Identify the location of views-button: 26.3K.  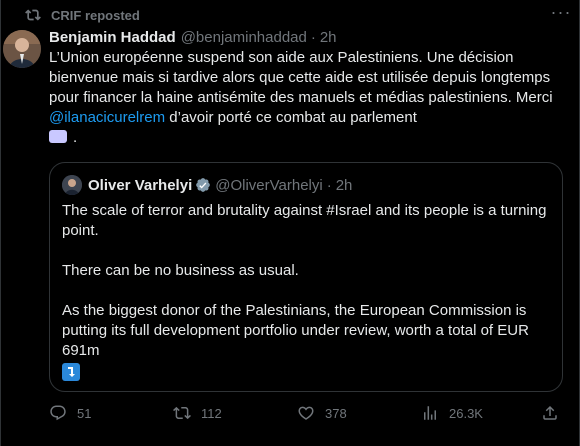
(452, 413).